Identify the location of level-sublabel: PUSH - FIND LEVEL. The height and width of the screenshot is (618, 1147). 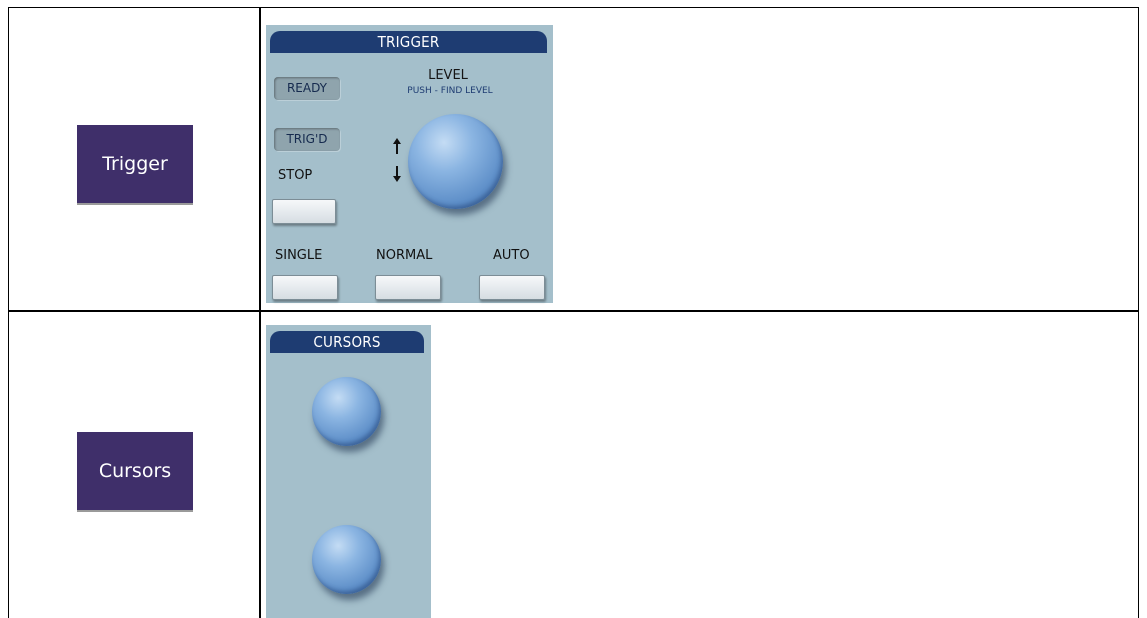
(450, 91).